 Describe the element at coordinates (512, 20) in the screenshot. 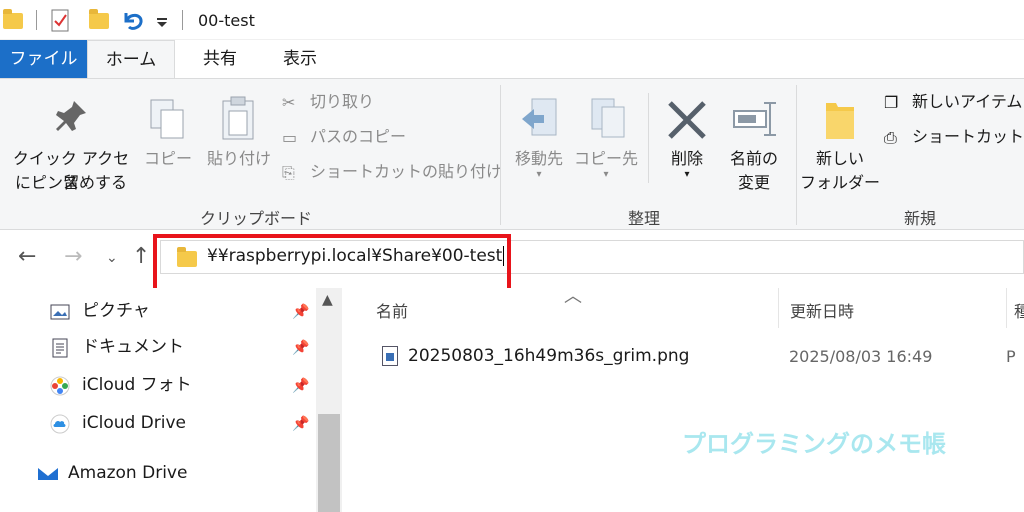

I see `title-bar: 00-test` at that location.